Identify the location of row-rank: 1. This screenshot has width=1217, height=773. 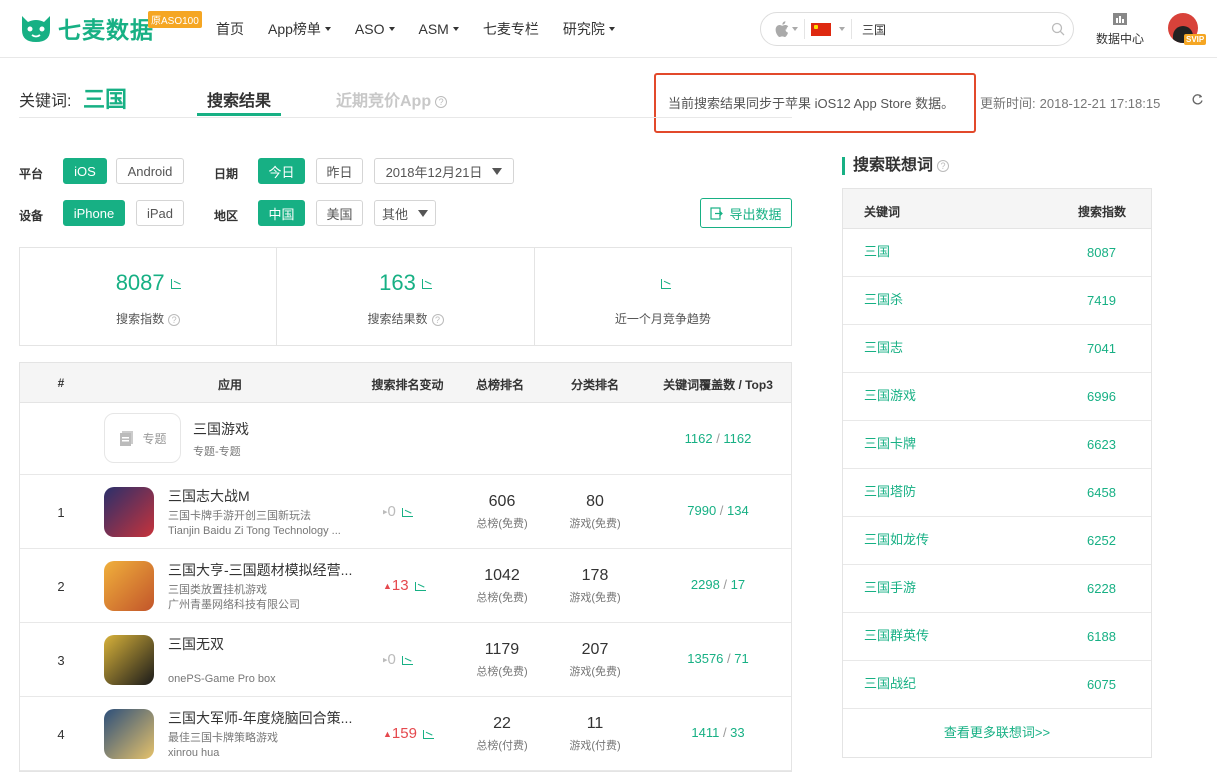
(61, 512).